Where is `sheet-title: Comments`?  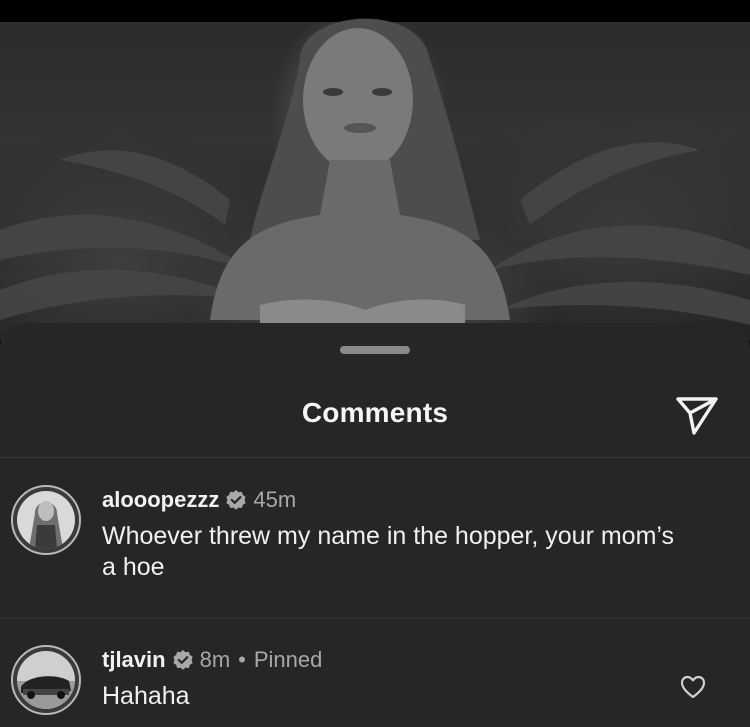
sheet-title: Comments is located at coordinates (375, 412).